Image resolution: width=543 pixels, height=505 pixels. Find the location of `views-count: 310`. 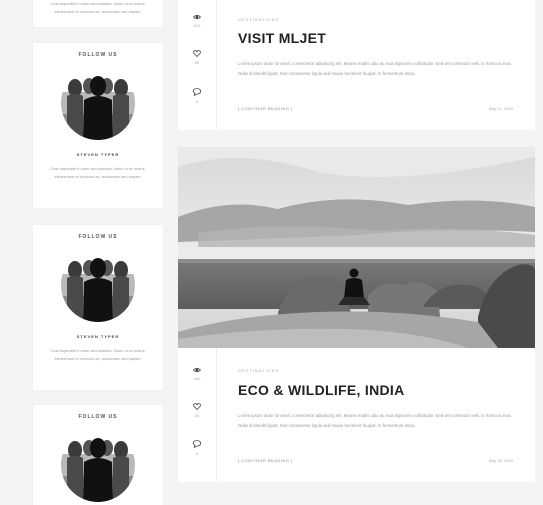

views-count: 310 is located at coordinates (197, 25).